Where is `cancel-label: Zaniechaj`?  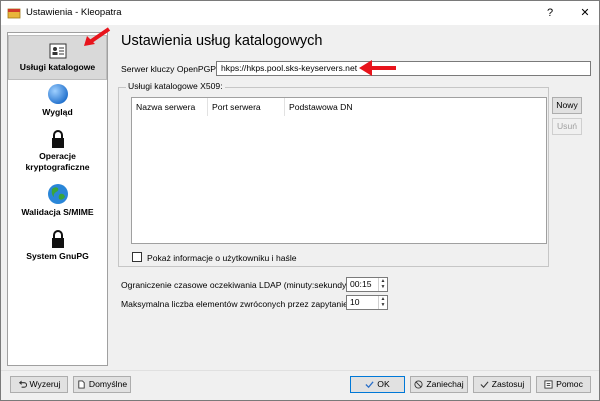
cancel-label: Zaniechaj is located at coordinates (445, 384).